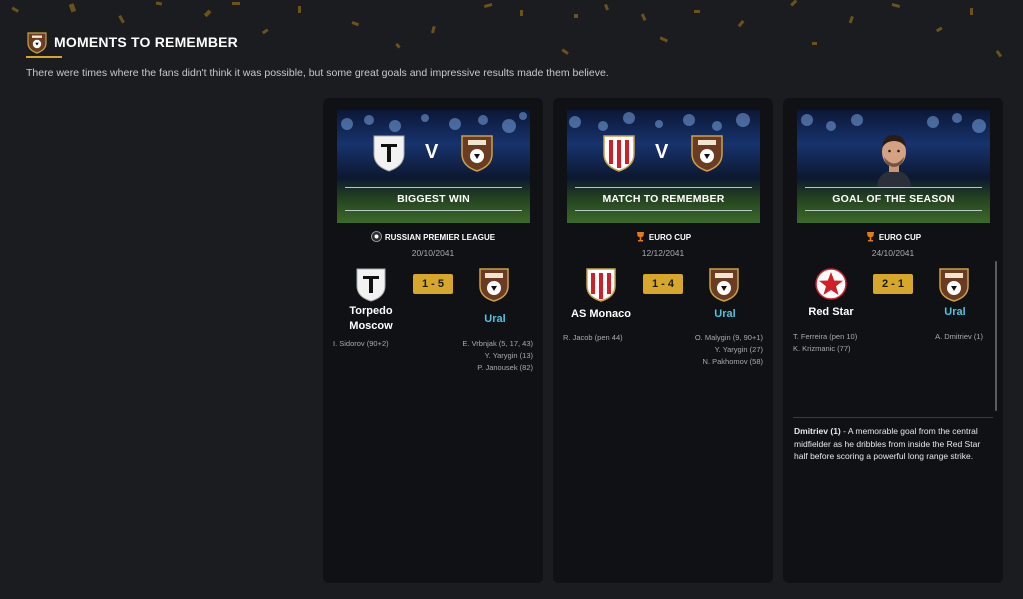 The height and width of the screenshot is (599, 1023). What do you see at coordinates (894, 161) in the screenshot?
I see `player-portrait-image` at bounding box center [894, 161].